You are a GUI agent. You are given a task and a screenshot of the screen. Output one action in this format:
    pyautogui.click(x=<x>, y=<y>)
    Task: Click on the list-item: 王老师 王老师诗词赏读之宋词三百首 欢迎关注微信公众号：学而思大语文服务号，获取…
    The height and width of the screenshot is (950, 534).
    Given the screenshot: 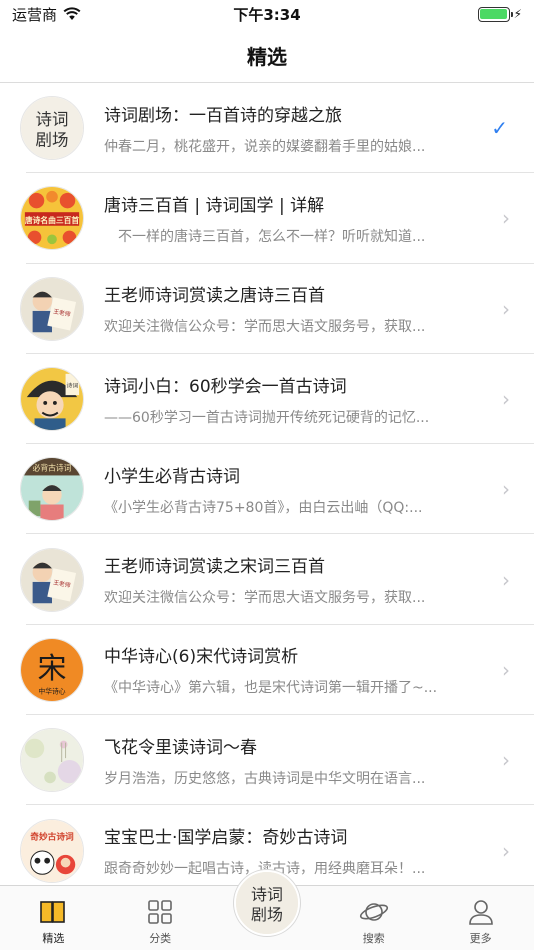 What is the action you would take?
    pyautogui.click(x=267, y=579)
    